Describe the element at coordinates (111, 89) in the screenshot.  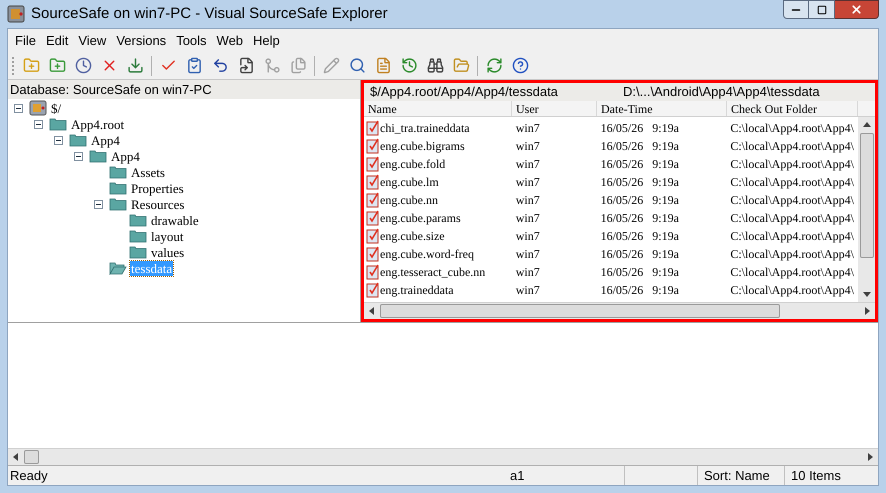
I see `database-label: Database: SourceSafe on win7-PC` at that location.